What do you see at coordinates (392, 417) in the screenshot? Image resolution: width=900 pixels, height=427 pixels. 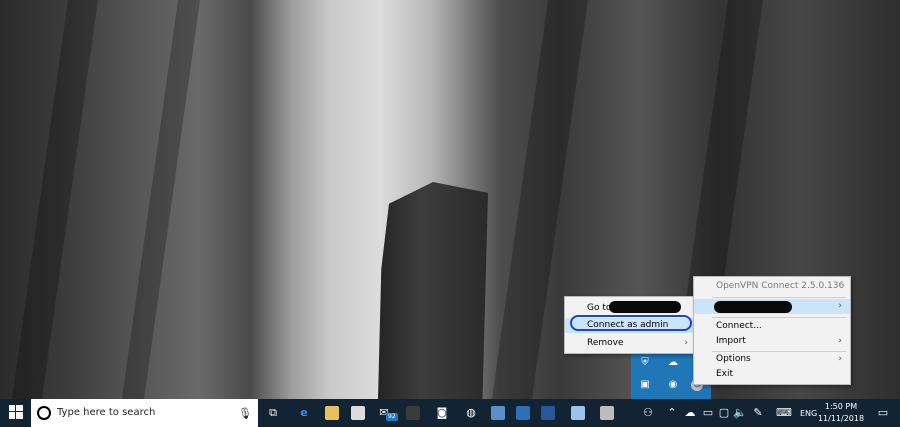 I see `mail-badge: 92` at bounding box center [392, 417].